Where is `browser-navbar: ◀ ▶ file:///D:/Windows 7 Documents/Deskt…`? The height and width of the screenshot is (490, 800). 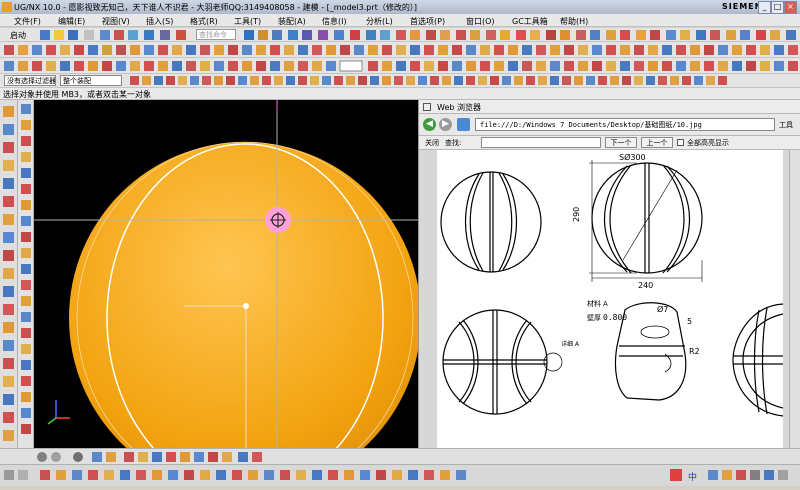 browser-navbar: ◀ ▶ file:///D:/Windows 7 Documents/Deskt… is located at coordinates (609, 125).